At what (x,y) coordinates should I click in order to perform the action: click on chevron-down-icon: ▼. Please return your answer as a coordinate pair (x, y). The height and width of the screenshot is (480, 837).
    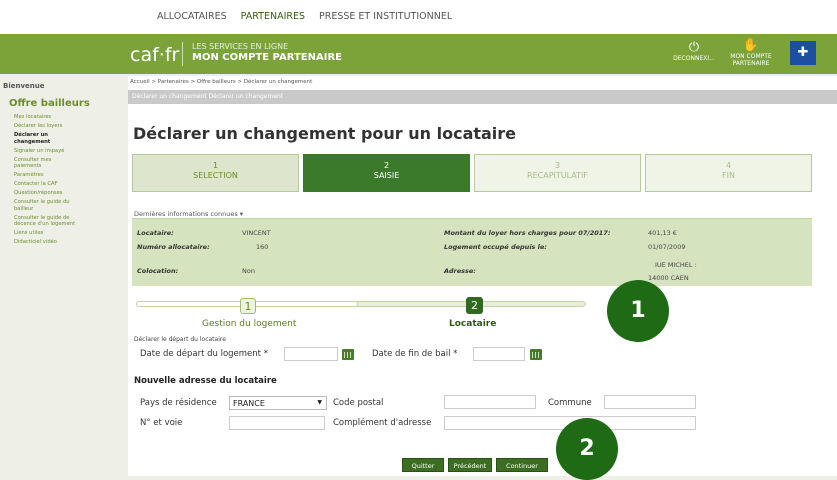
    Looking at the image, I should click on (319, 402).